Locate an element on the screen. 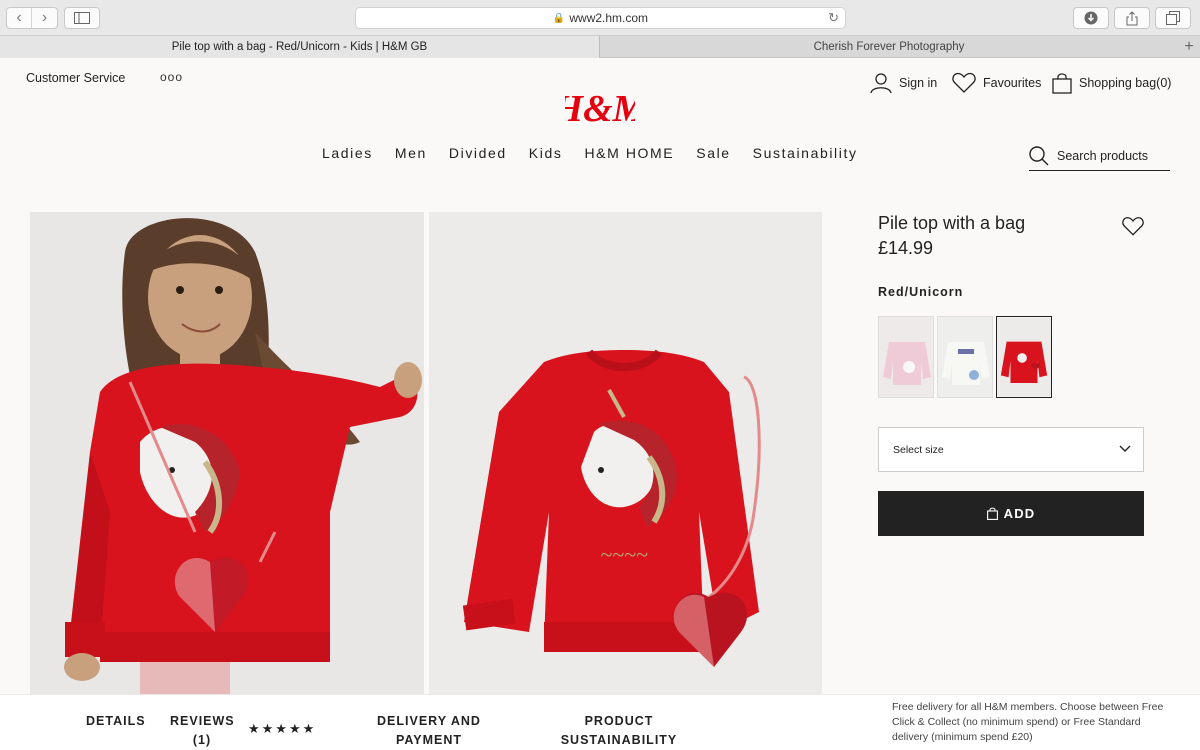 The width and height of the screenshot is (1200, 750). download-icon is located at coordinates (1091, 18).